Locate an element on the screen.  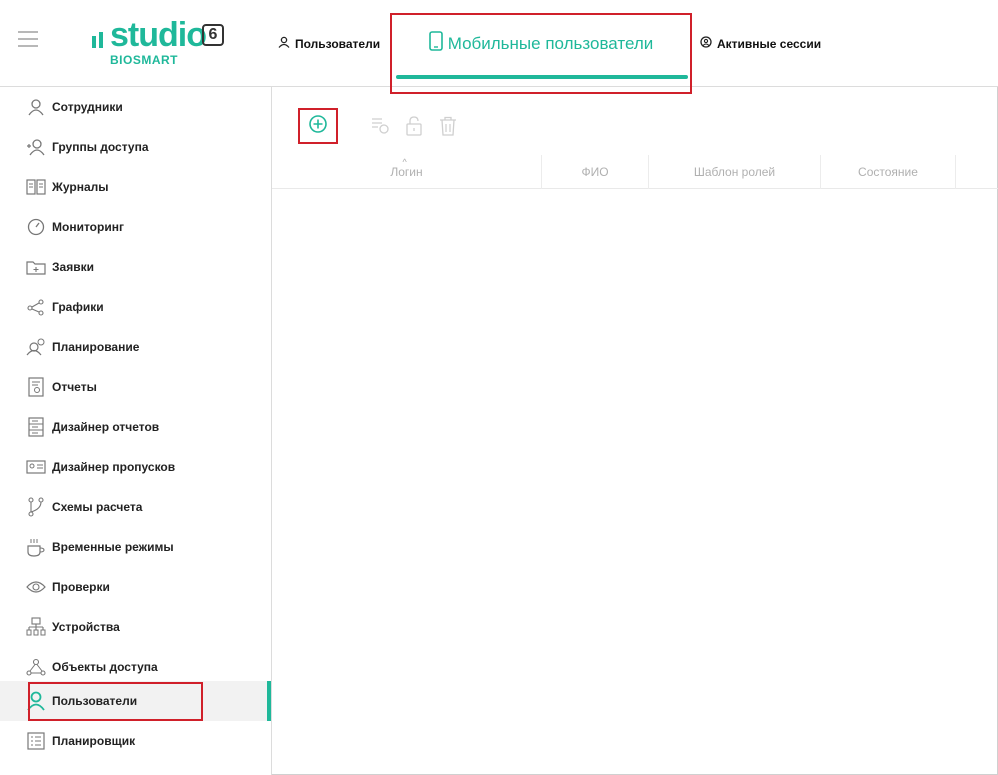
sidebar-item-pass-designer: Дизайнер пропусков is located at coordinates (135, 467).